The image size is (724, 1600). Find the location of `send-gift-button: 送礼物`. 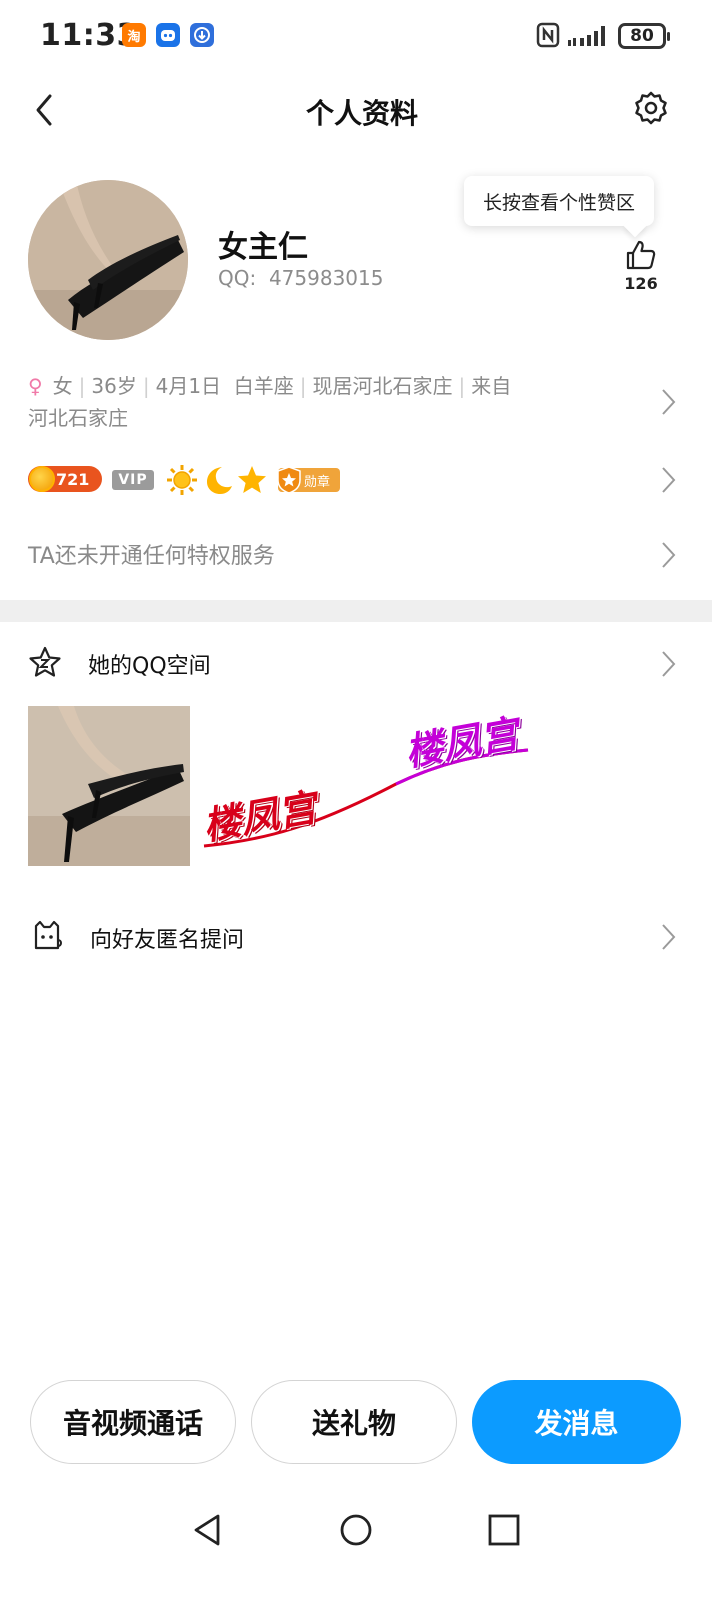

send-gift-button: 送礼物 is located at coordinates (354, 1422).